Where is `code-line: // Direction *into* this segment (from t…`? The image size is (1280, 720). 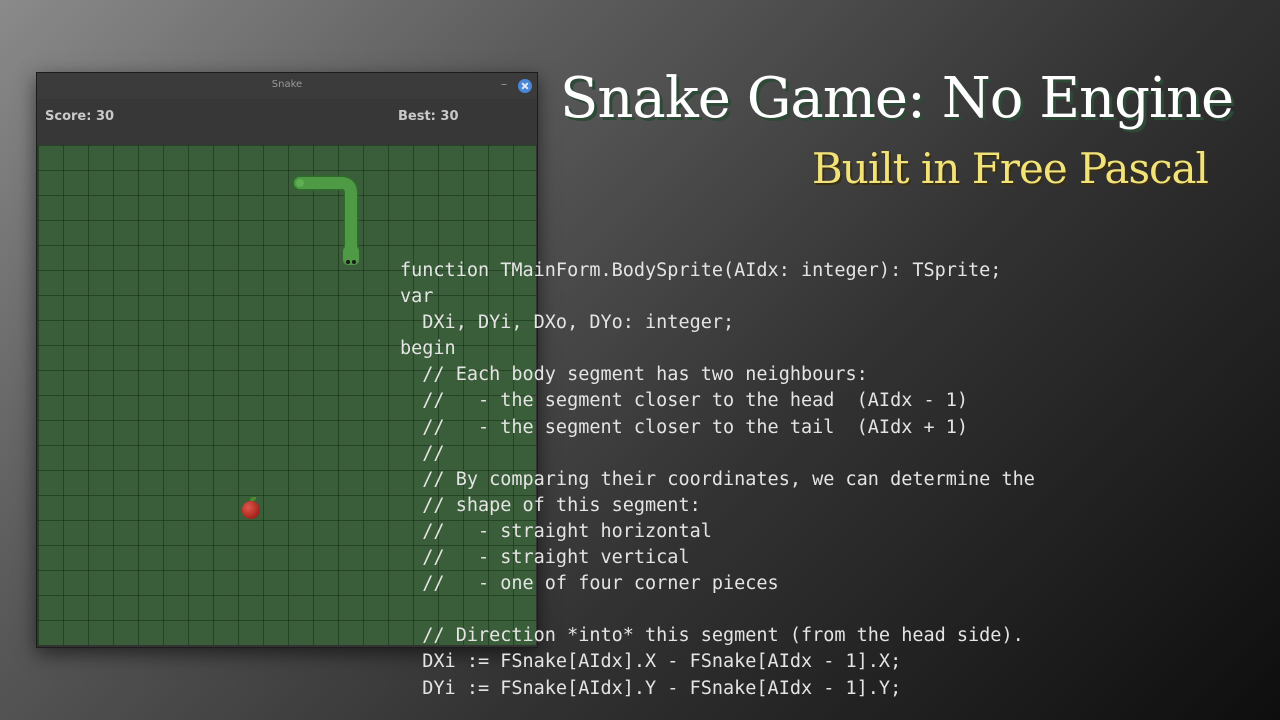
code-line: // Direction *into* this segment (from t… is located at coordinates (712, 636).